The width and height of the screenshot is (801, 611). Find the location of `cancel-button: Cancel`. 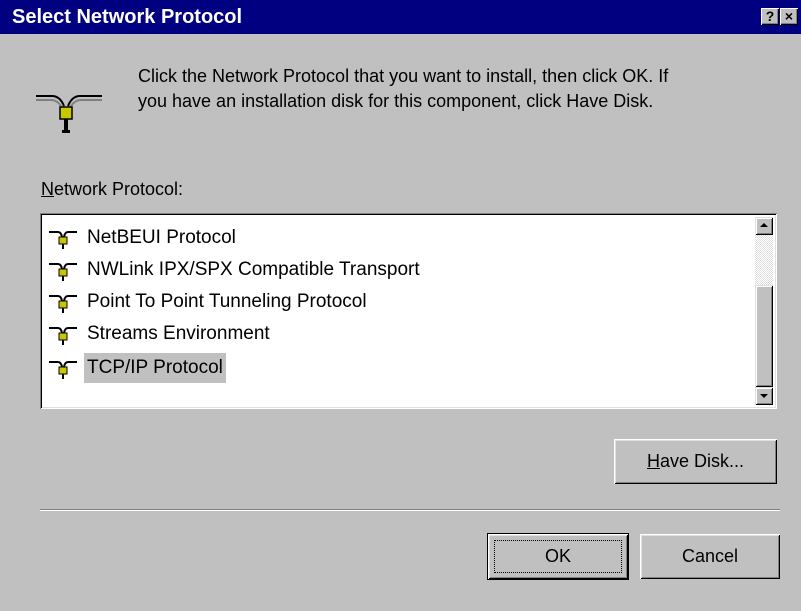

cancel-button: Cancel is located at coordinates (710, 556).